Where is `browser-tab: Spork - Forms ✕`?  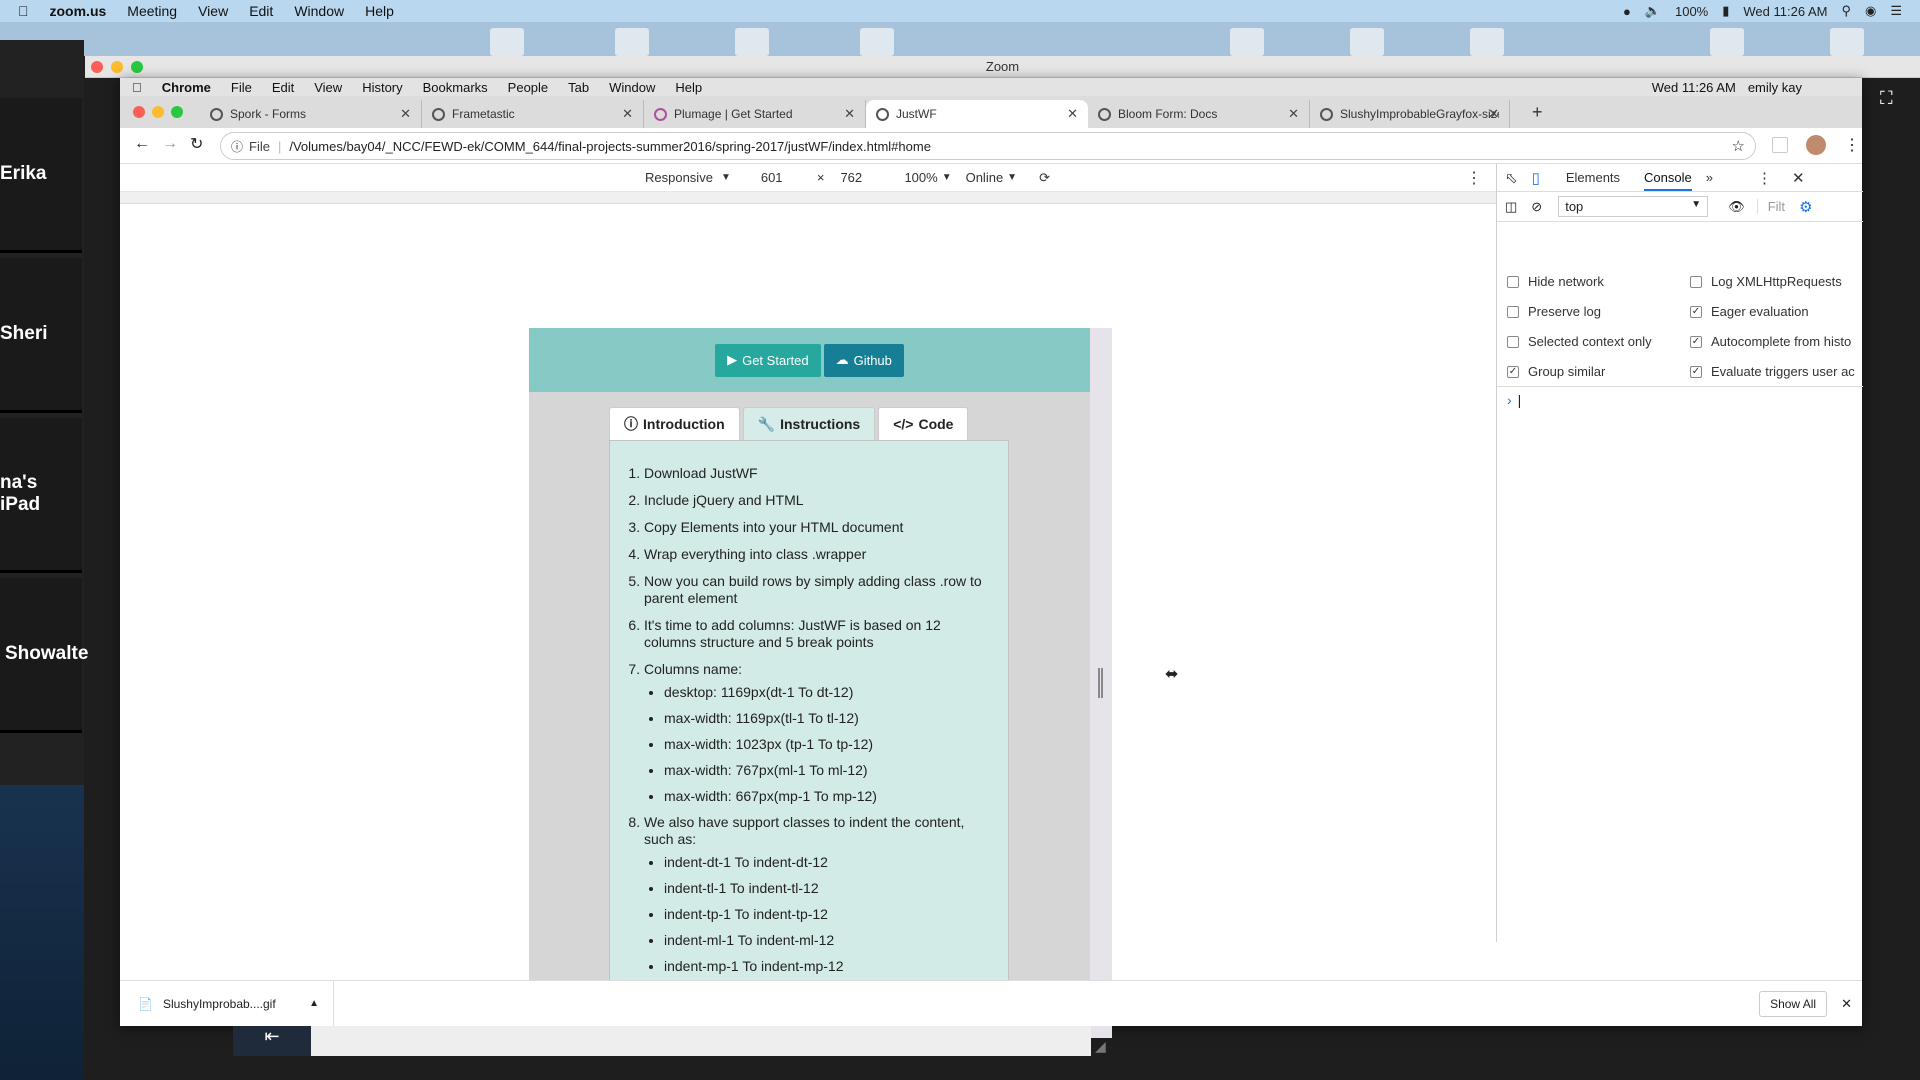 browser-tab: Spork - Forms ✕ is located at coordinates (311, 114).